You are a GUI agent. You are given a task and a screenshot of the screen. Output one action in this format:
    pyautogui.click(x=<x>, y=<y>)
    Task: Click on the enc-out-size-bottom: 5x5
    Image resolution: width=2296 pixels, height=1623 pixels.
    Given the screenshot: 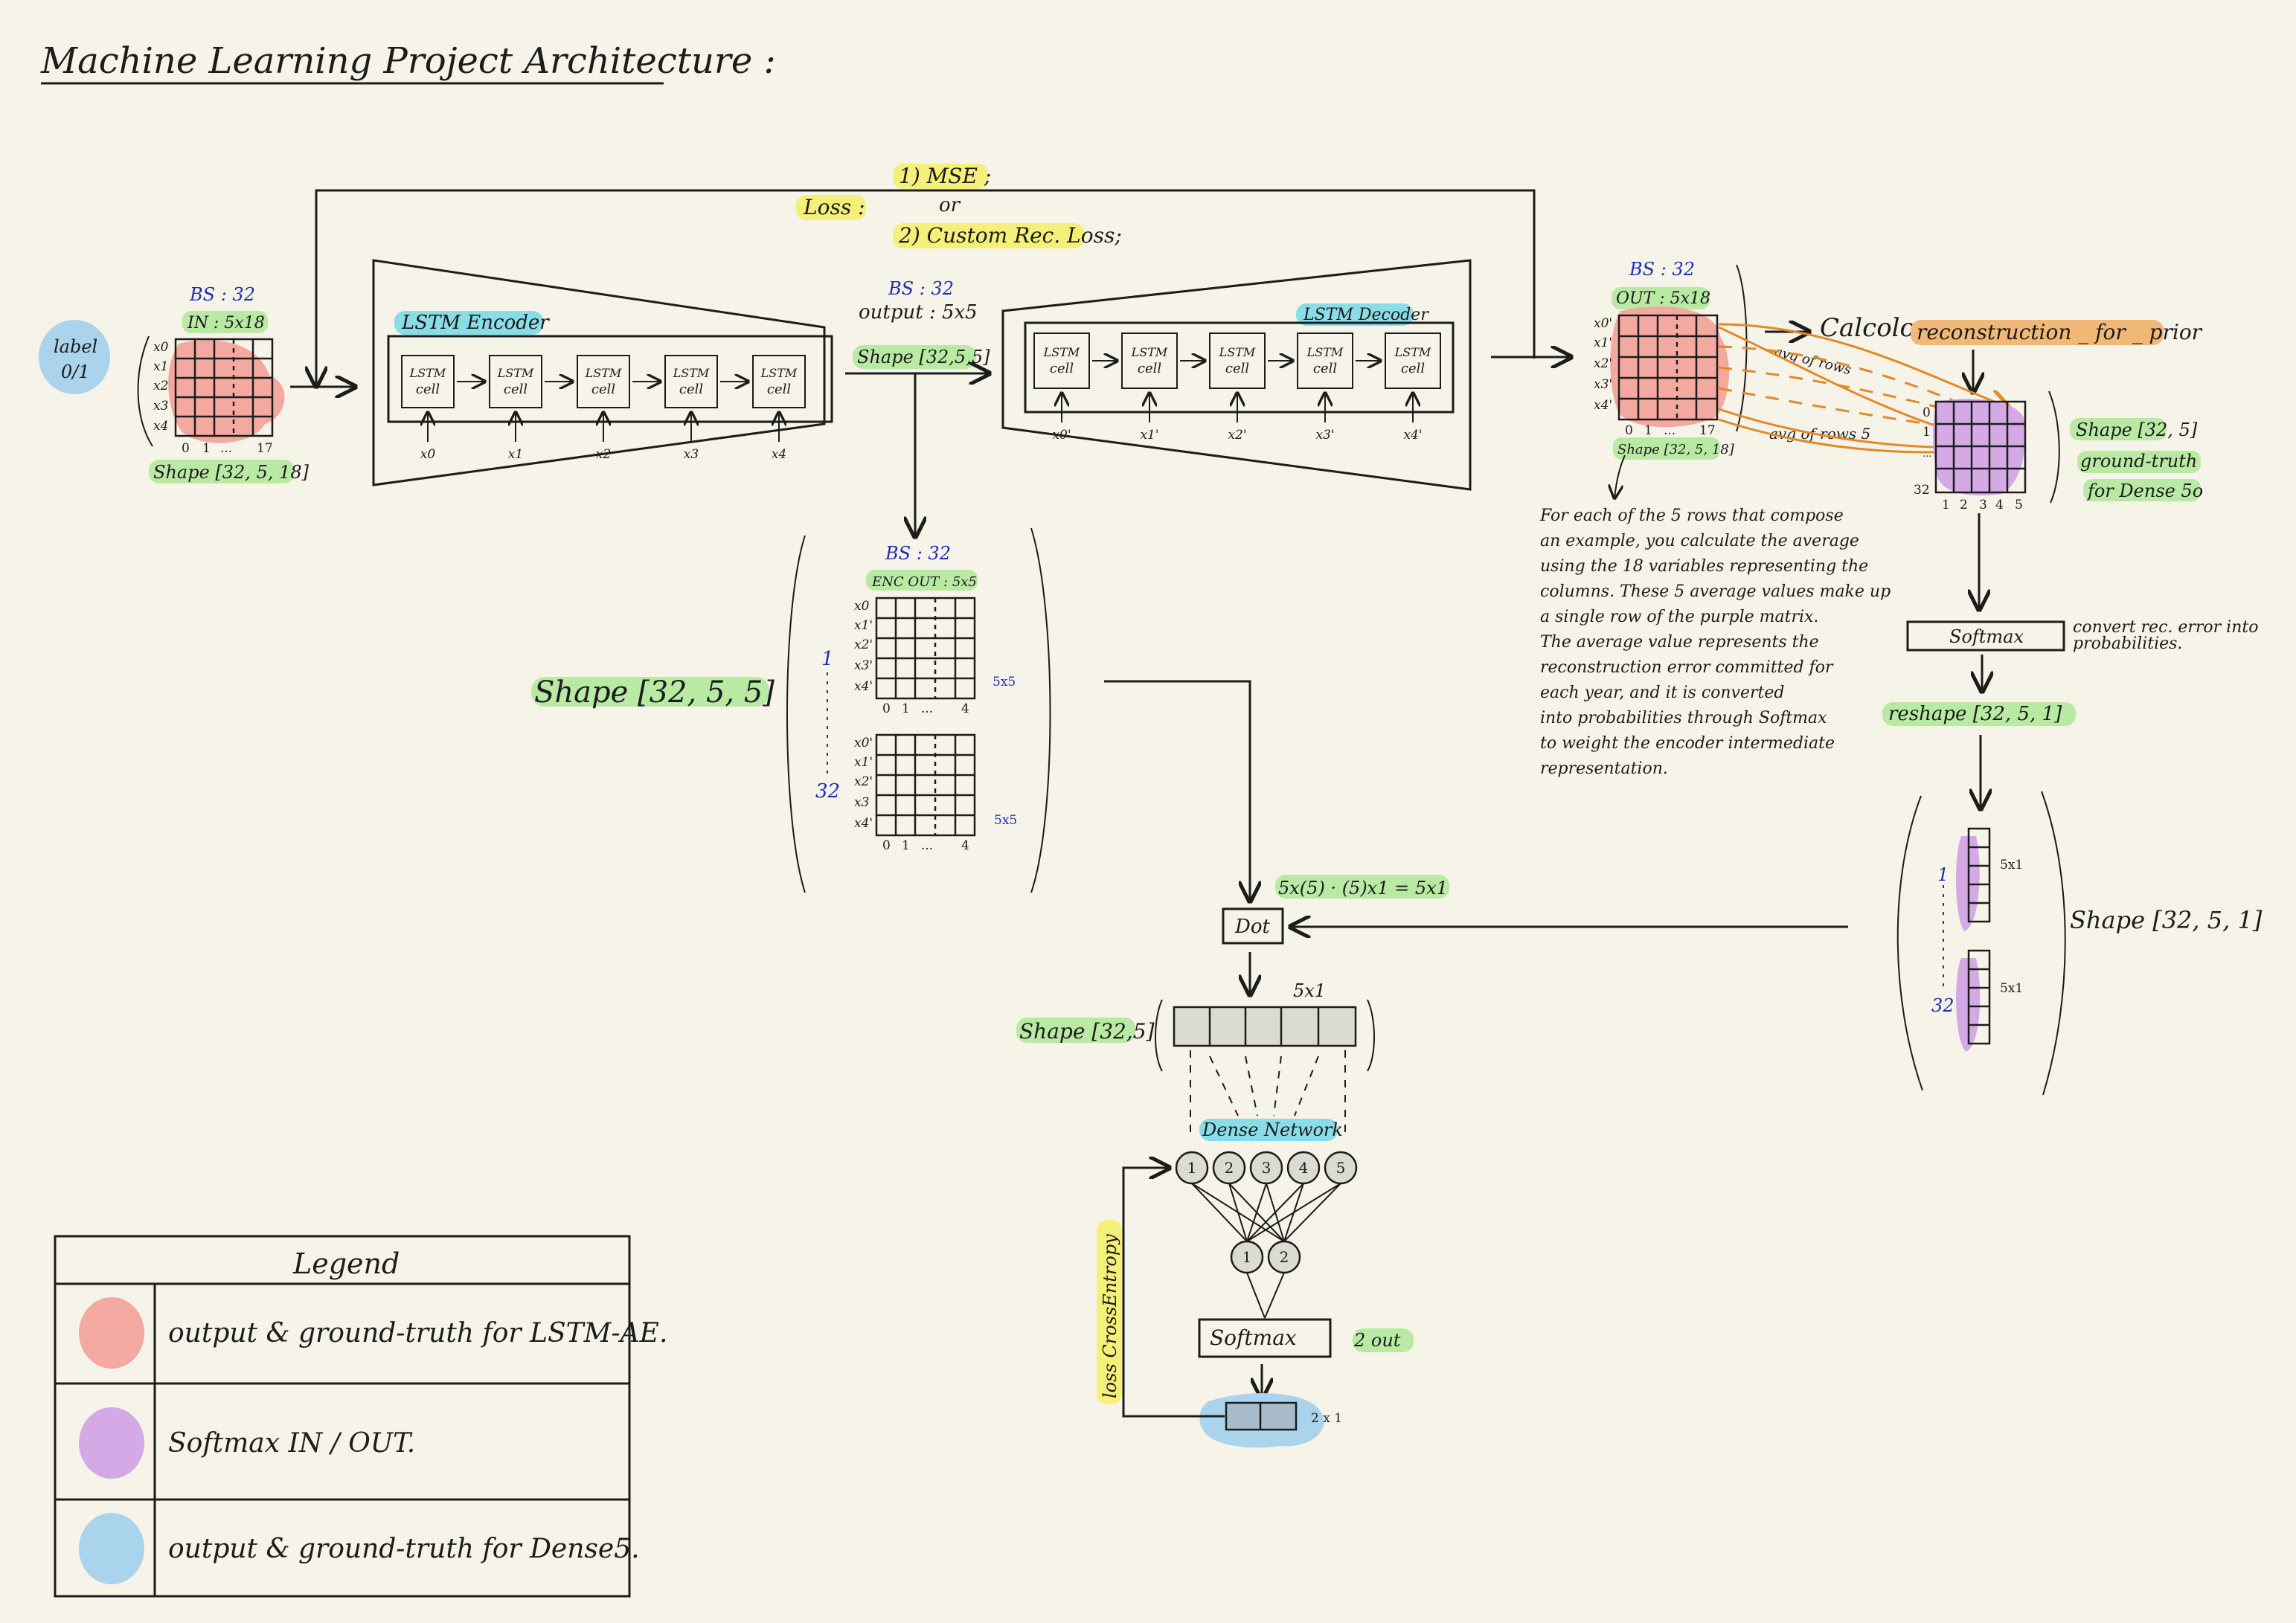 What is the action you would take?
    pyautogui.click(x=1005, y=821)
    